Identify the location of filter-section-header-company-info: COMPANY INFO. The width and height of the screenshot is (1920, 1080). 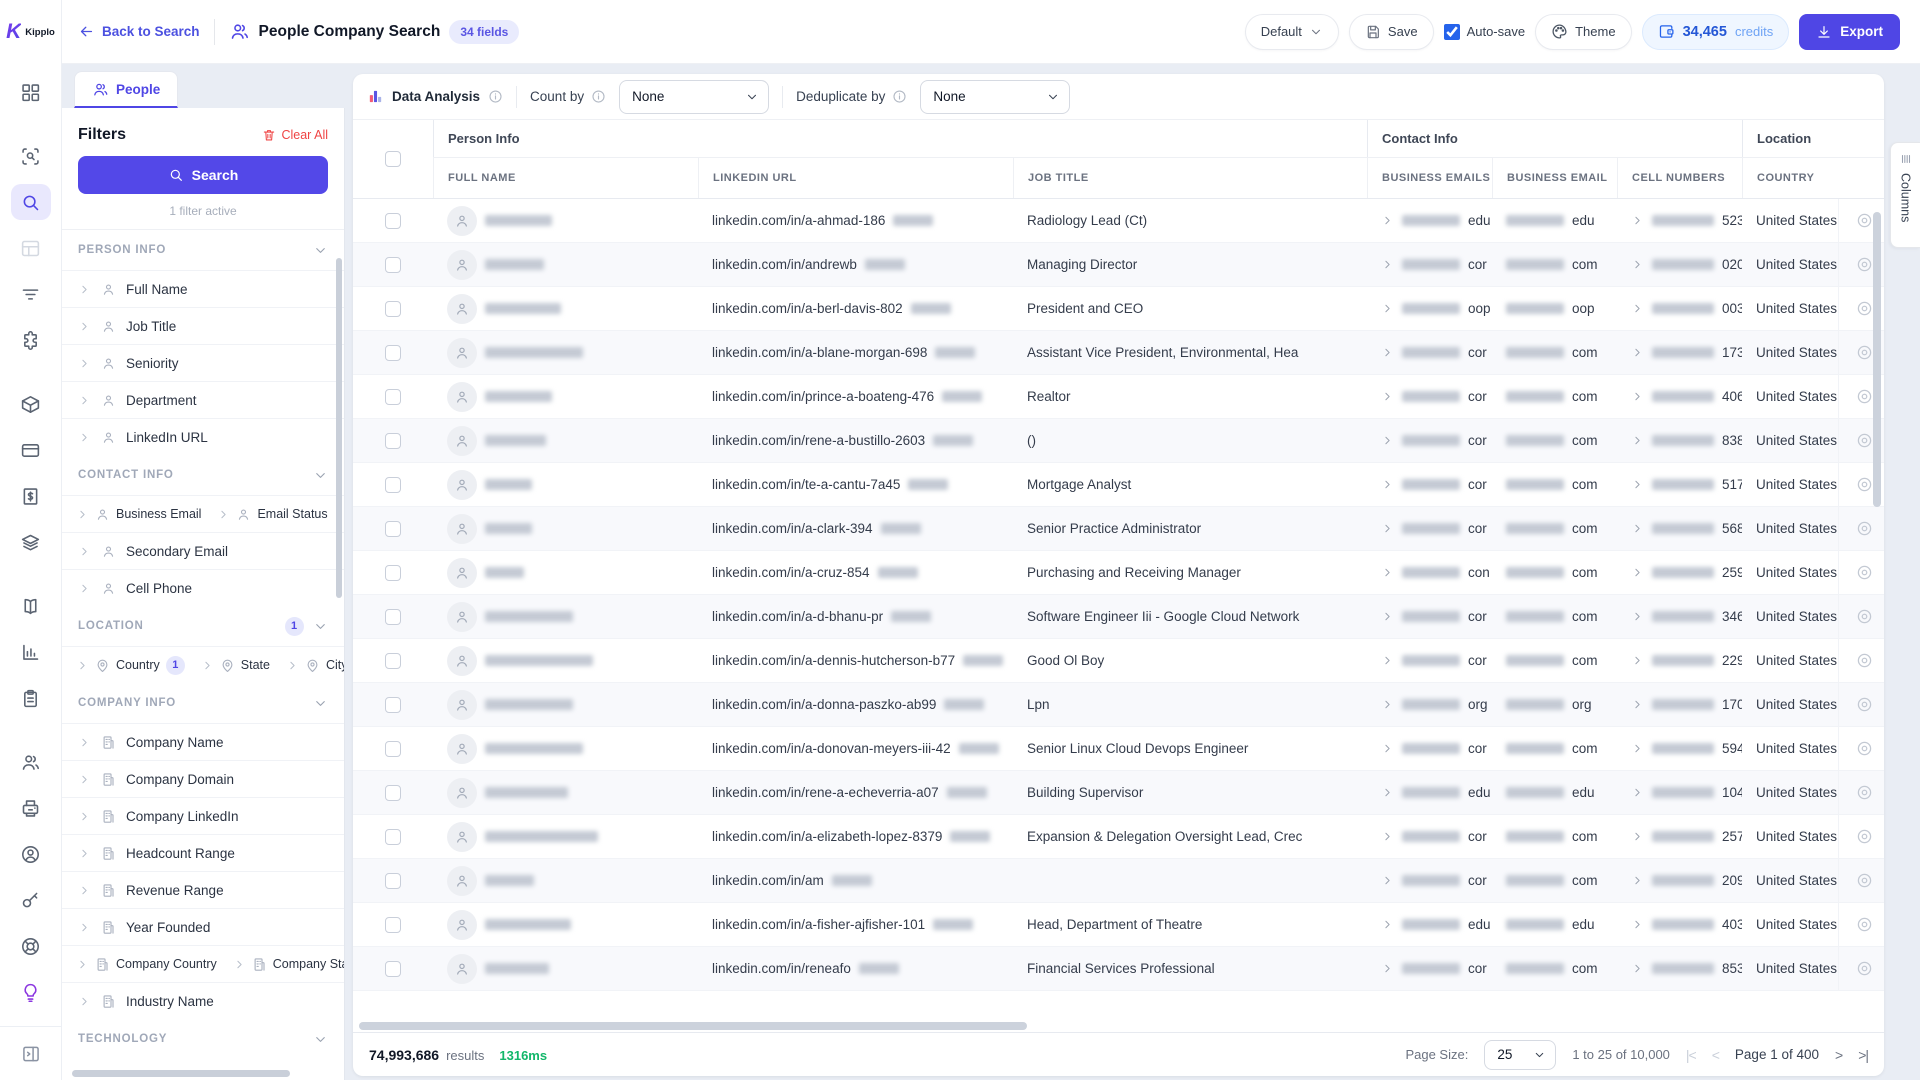
(203, 703).